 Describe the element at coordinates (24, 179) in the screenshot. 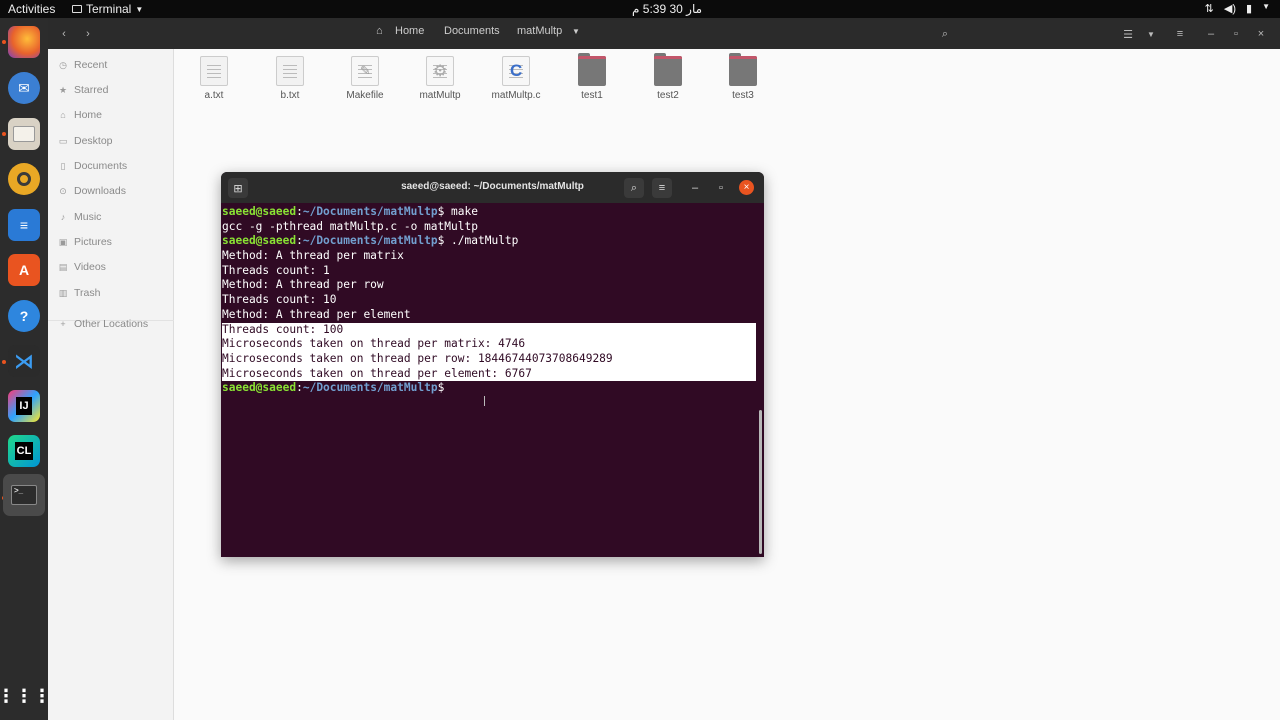

I see `rhythmbox-icon` at that location.